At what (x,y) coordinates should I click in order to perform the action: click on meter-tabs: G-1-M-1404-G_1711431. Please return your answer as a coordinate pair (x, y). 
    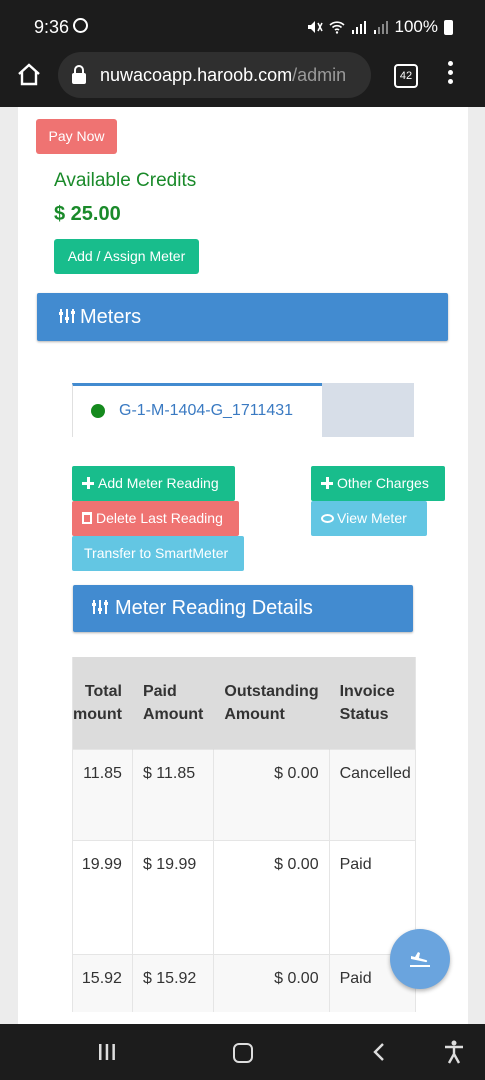
    Looking at the image, I should click on (243, 410).